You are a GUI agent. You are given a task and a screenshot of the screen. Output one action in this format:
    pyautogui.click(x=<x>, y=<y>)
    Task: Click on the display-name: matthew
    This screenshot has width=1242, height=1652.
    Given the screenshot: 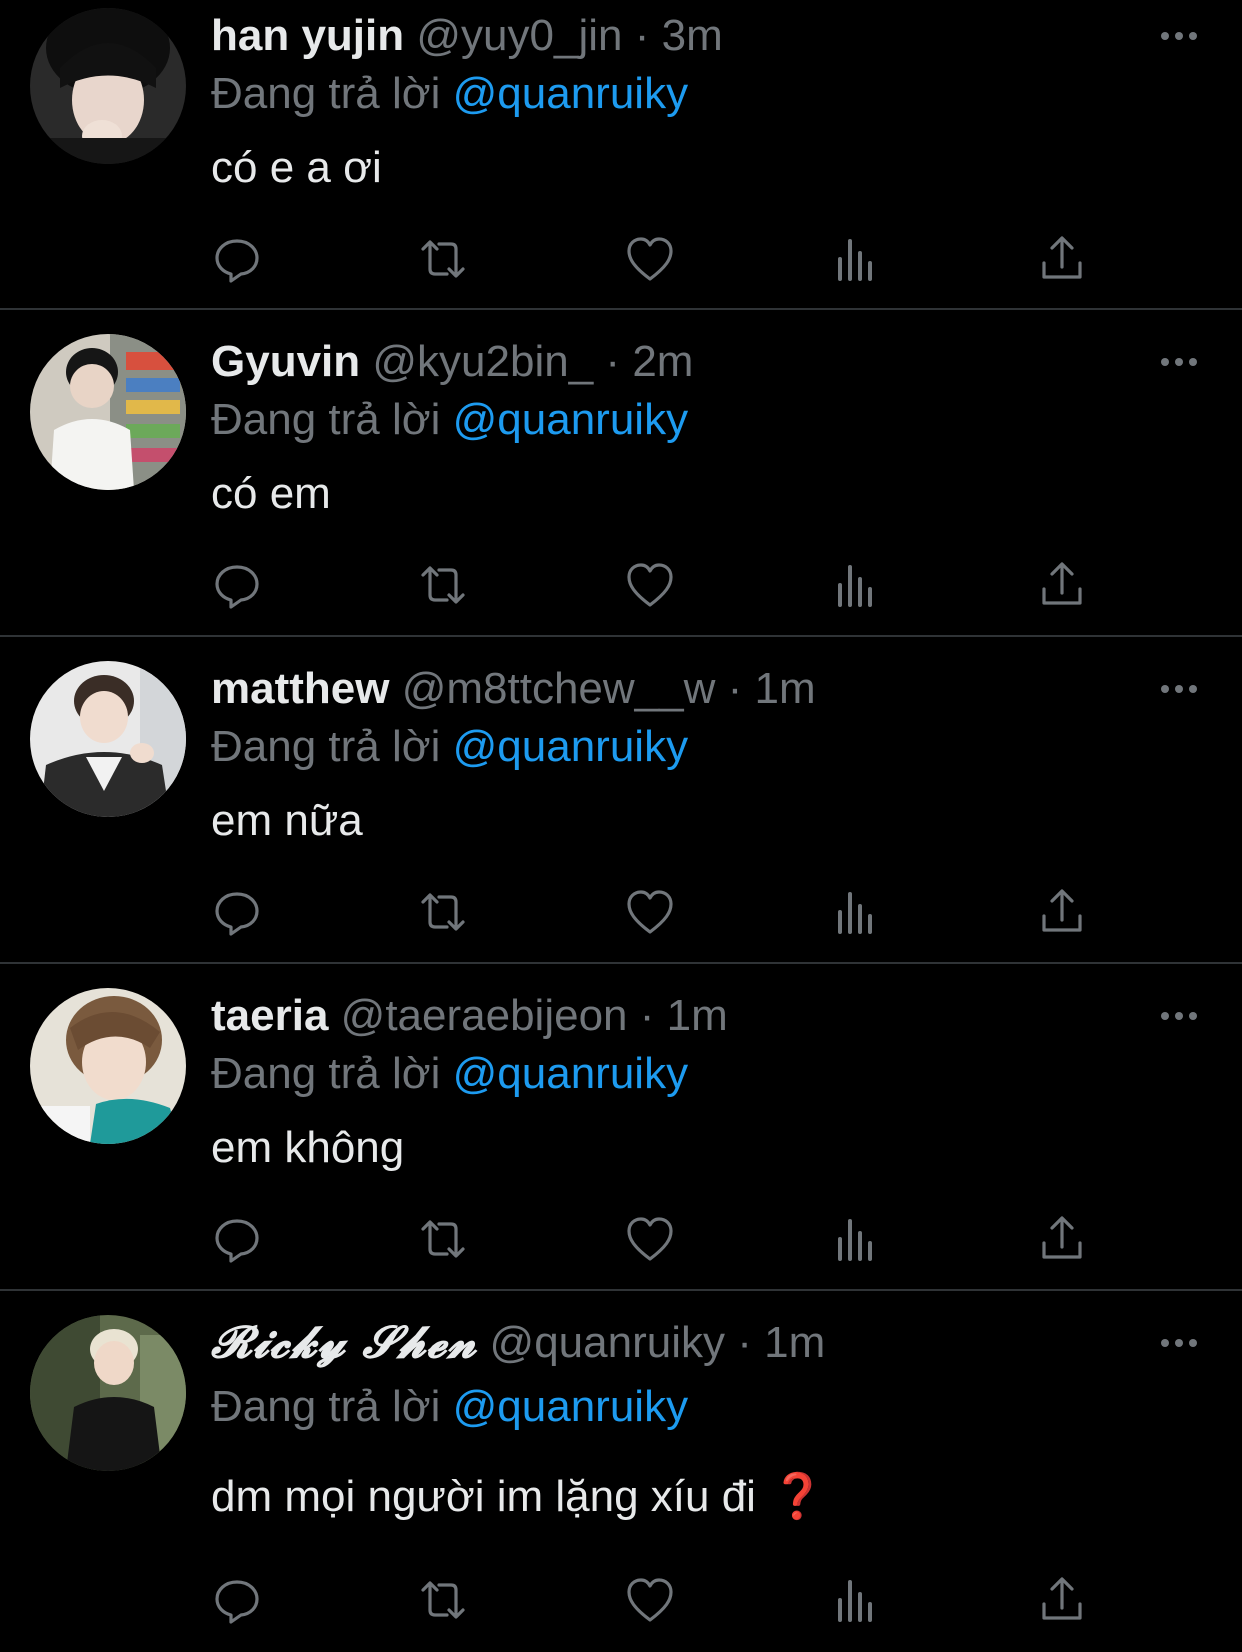 What is the action you would take?
    pyautogui.click(x=300, y=688)
    